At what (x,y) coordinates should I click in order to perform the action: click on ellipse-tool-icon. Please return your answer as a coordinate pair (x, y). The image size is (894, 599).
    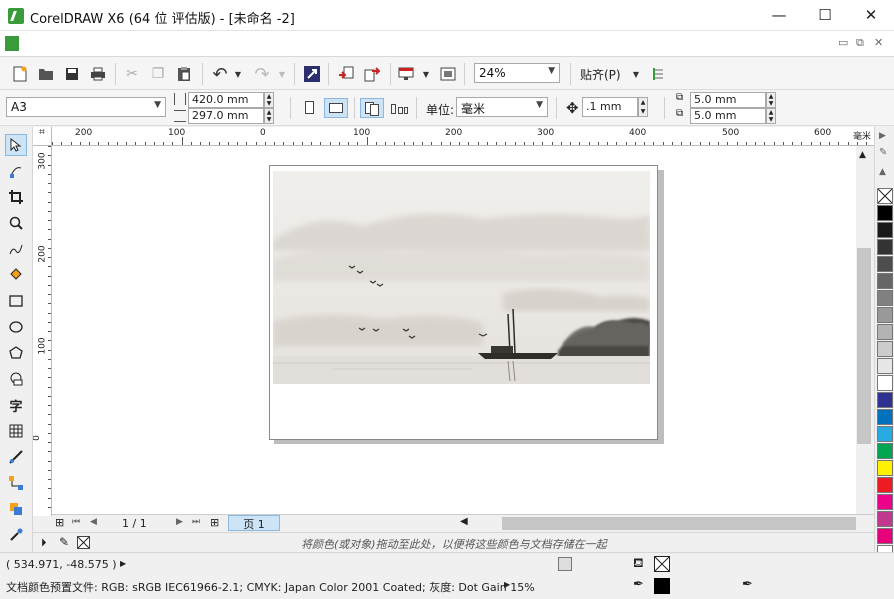
    Looking at the image, I should click on (16, 327).